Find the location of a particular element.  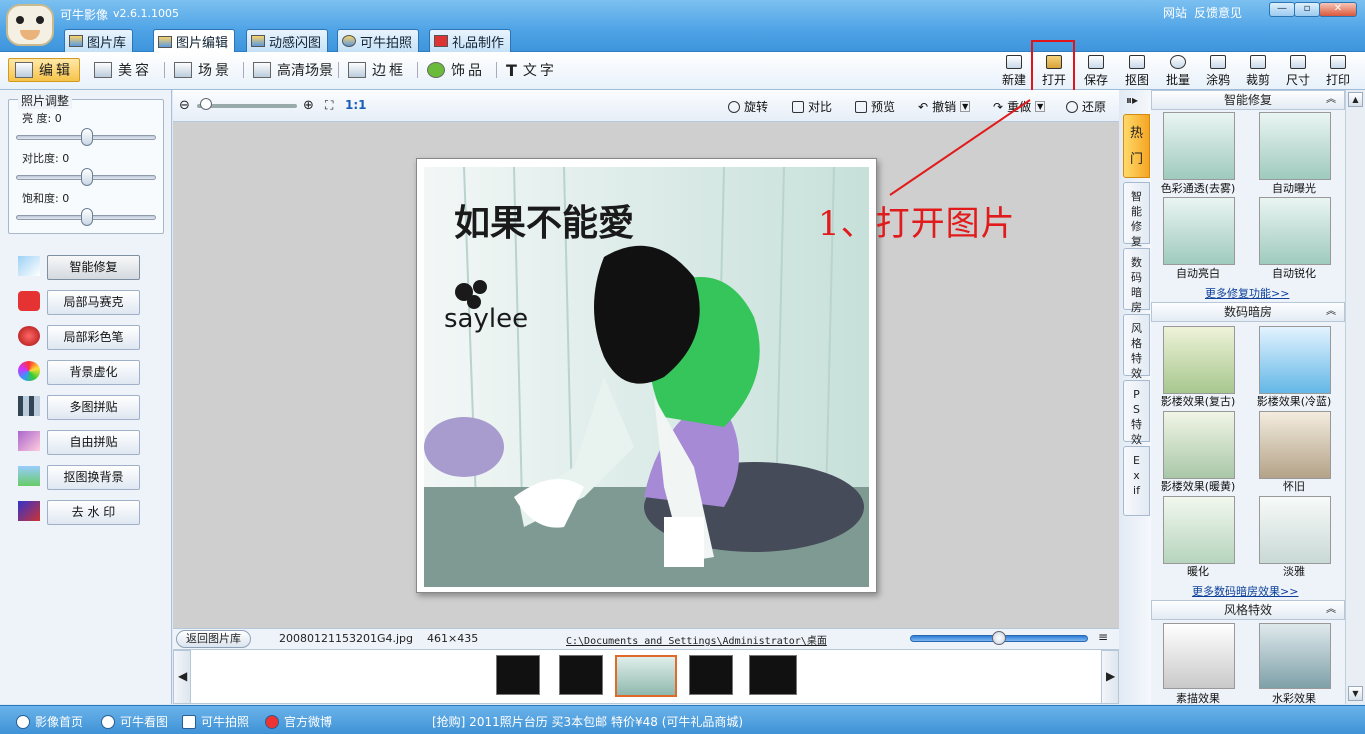

filmstrip-next-button: ▶ is located at coordinates (1110, 677).